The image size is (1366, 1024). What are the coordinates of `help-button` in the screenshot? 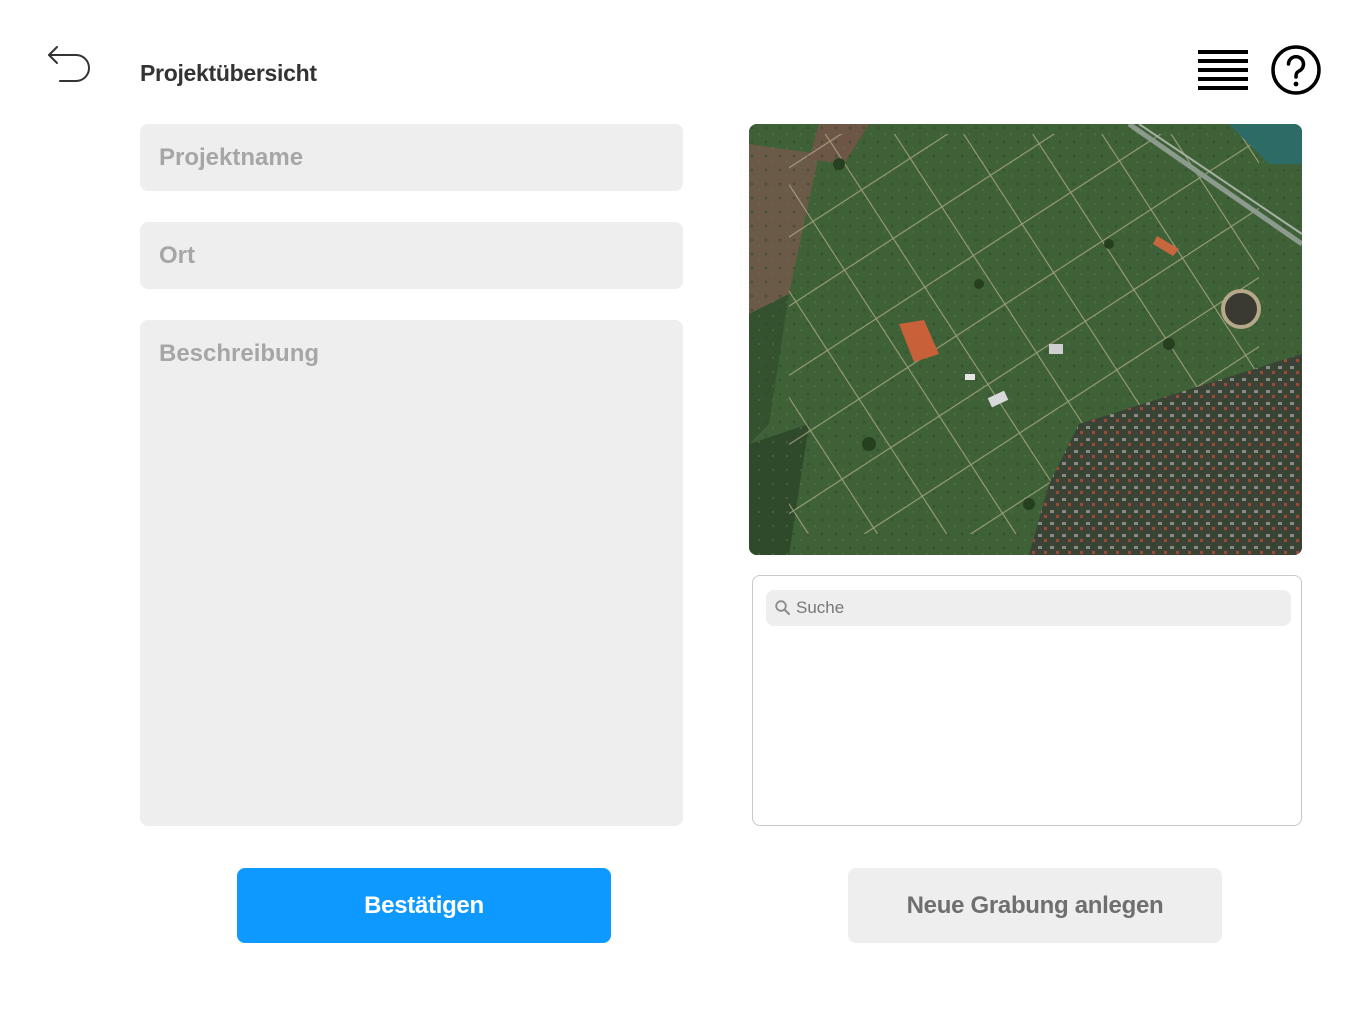 It's located at (1296, 70).